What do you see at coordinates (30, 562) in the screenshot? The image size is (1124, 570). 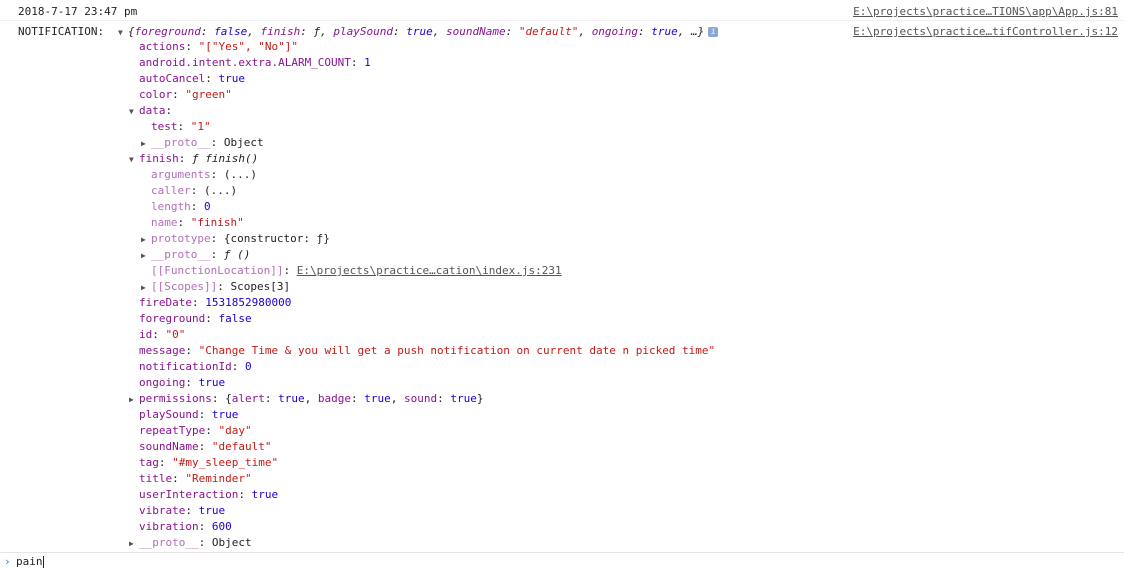 I see `console-input: pain` at bounding box center [30, 562].